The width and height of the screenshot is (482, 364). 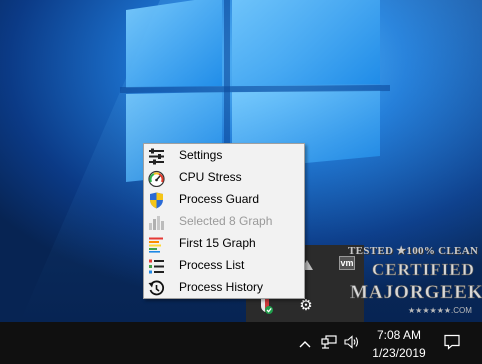 What do you see at coordinates (210, 177) in the screenshot?
I see `menu-item-label: CPU Stress` at bounding box center [210, 177].